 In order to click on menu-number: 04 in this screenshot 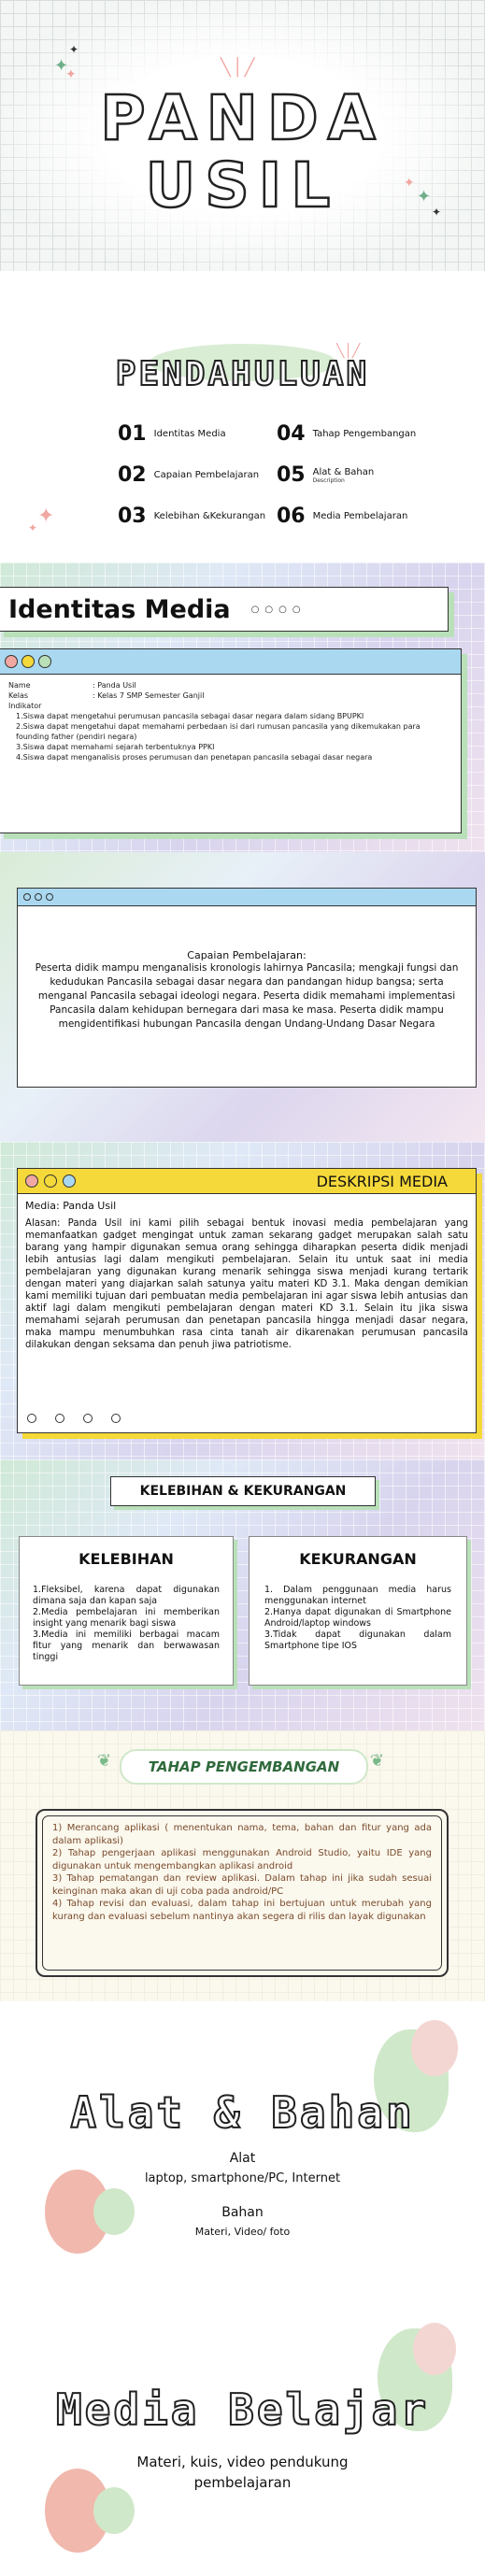, I will do `click(291, 434)`.